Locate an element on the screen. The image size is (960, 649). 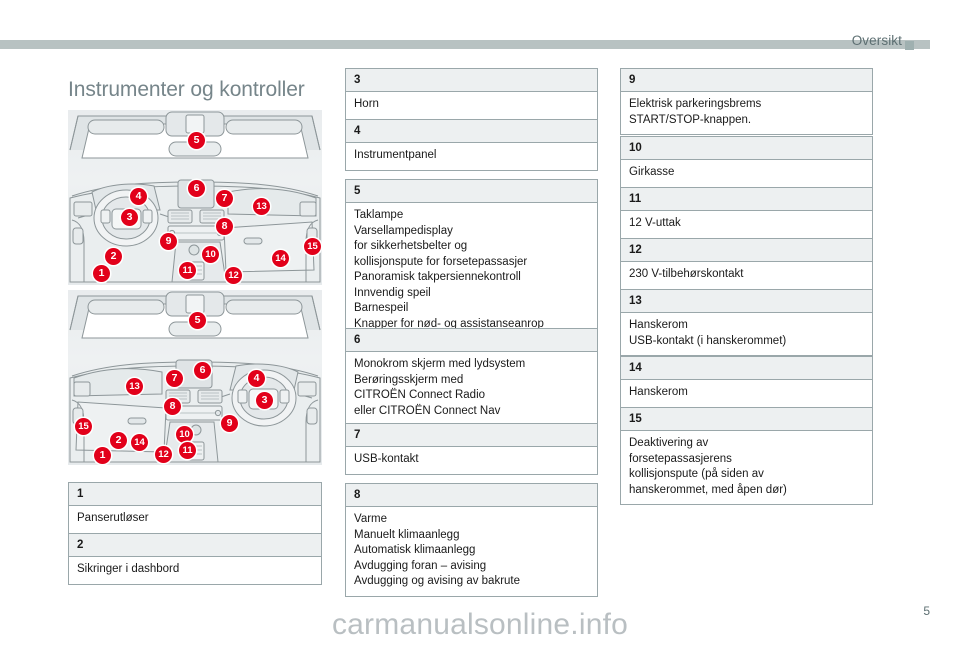
chapter-title: Oversikt is located at coordinates (876, 40).